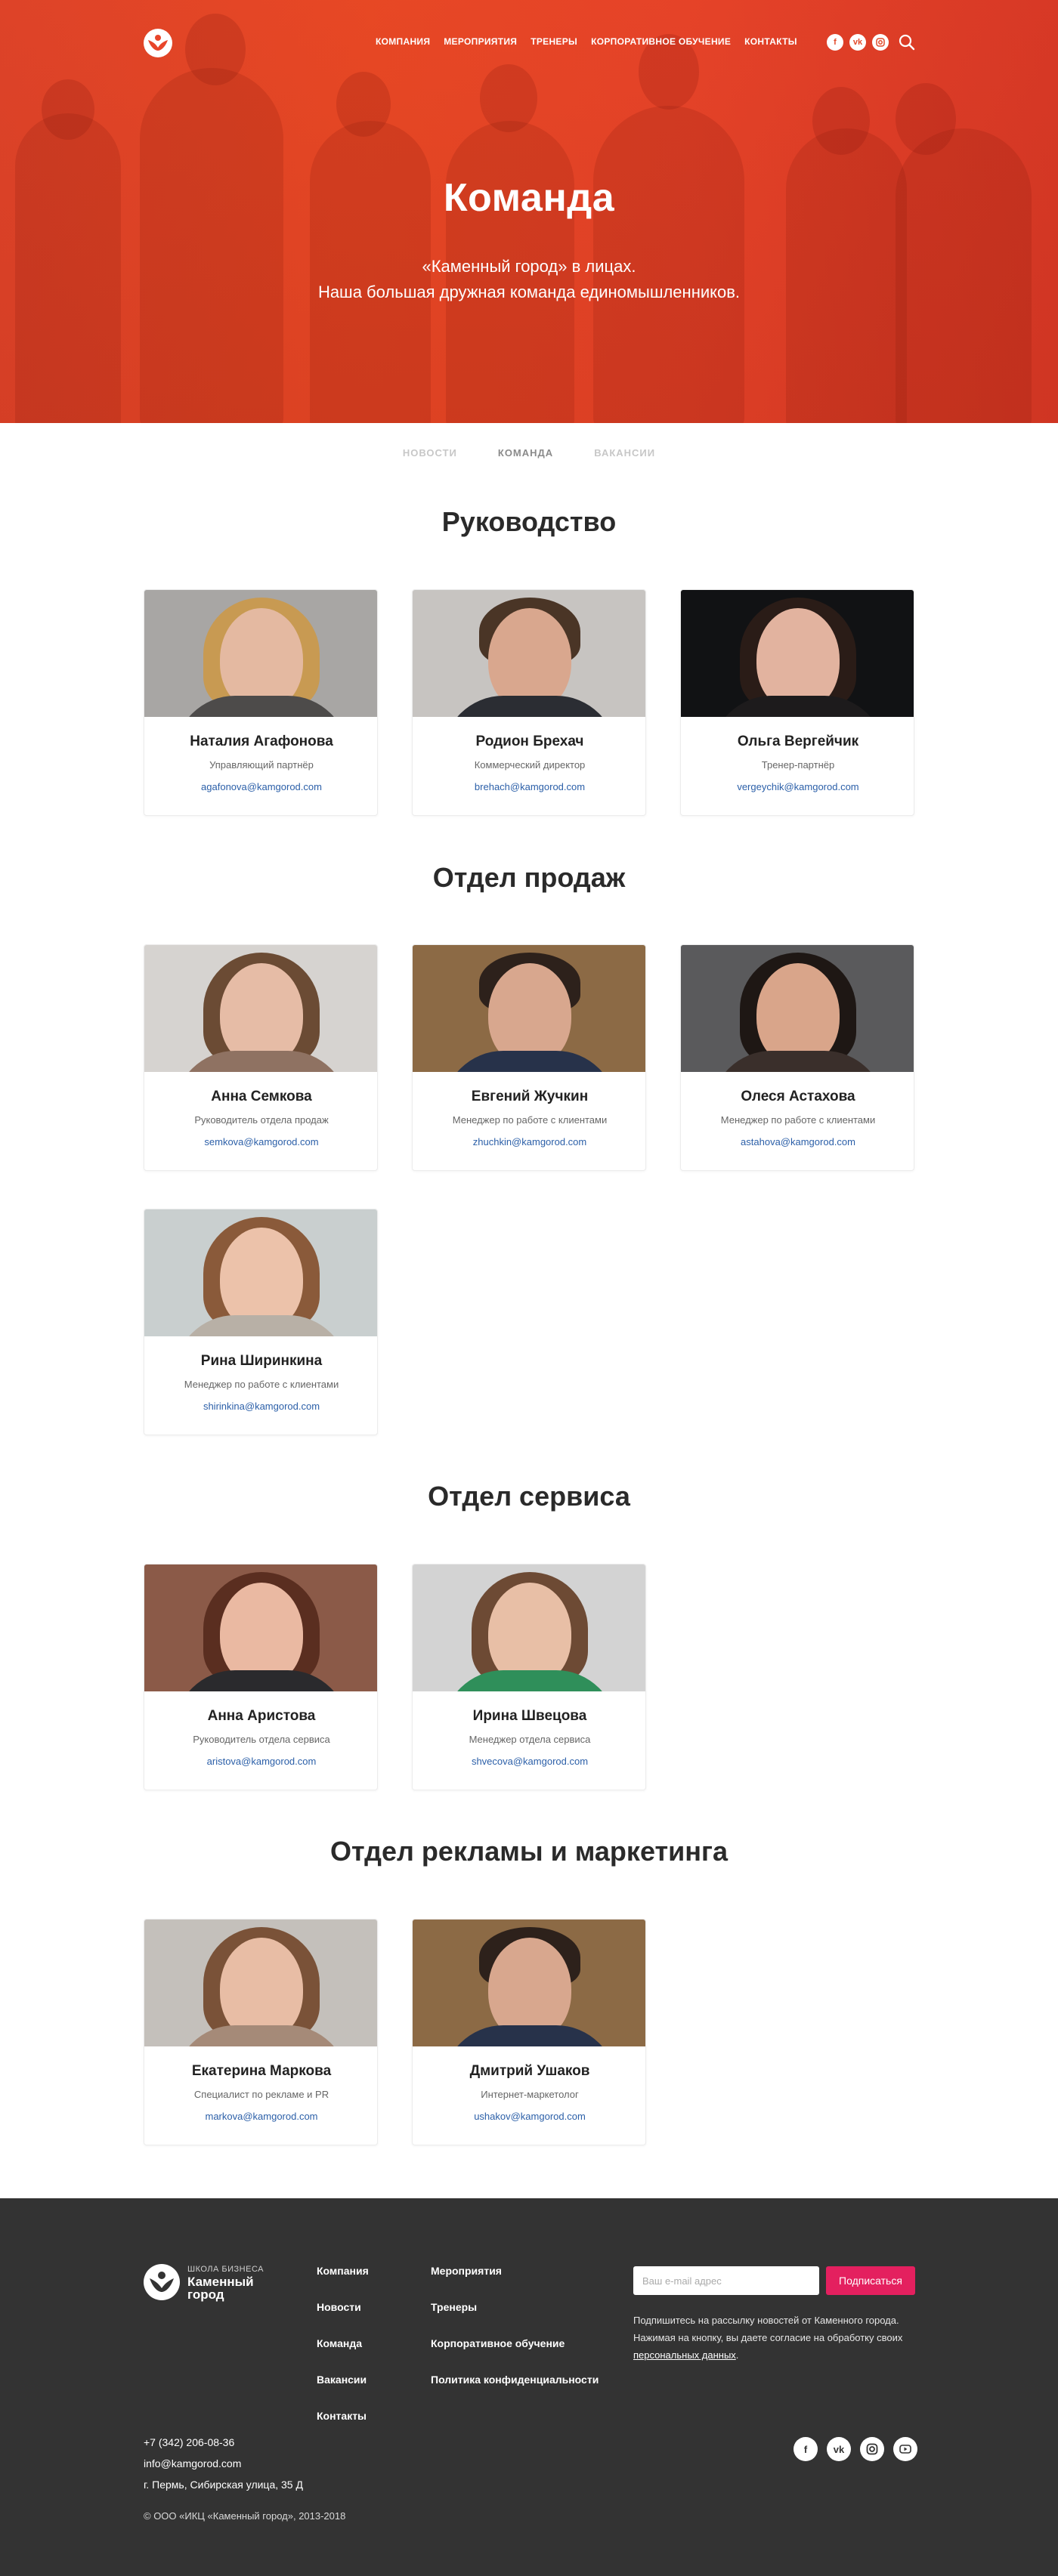 Image resolution: width=1058 pixels, height=2576 pixels. What do you see at coordinates (223, 2446) in the screenshot?
I see `footer-phone: +7 (342) 206-08-36` at bounding box center [223, 2446].